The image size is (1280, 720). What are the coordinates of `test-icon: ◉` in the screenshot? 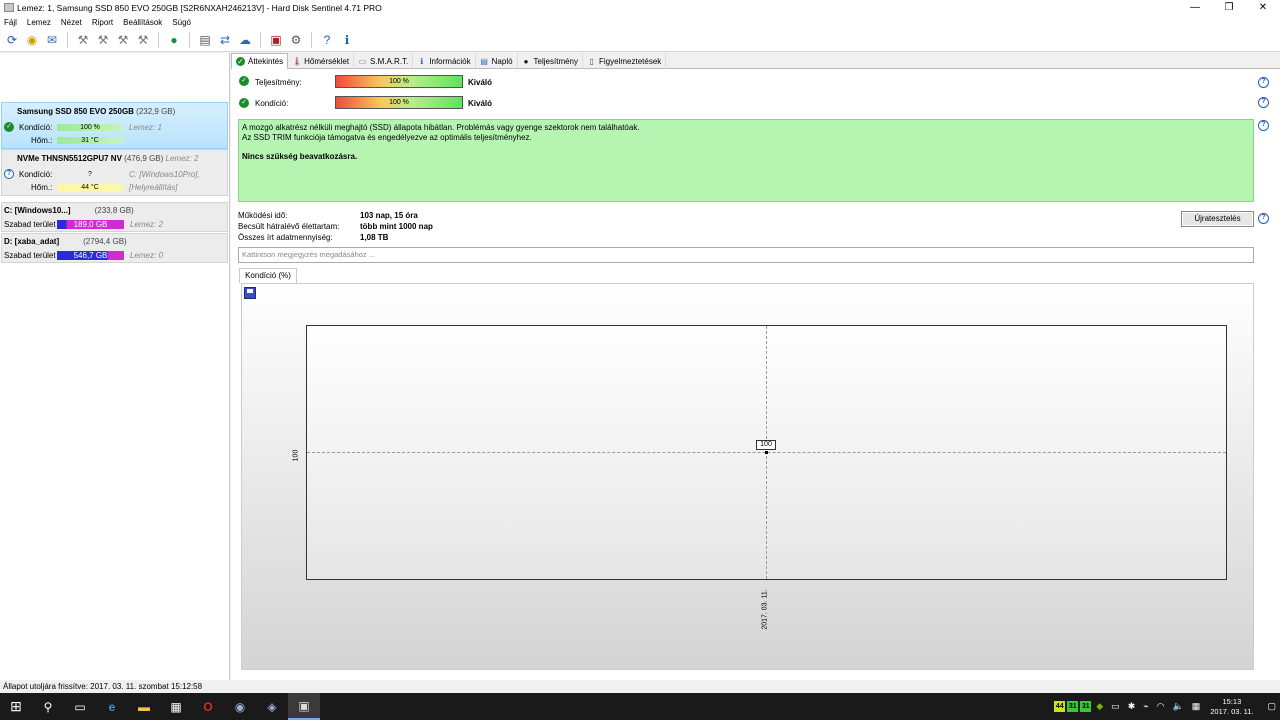 It's located at (32, 40).